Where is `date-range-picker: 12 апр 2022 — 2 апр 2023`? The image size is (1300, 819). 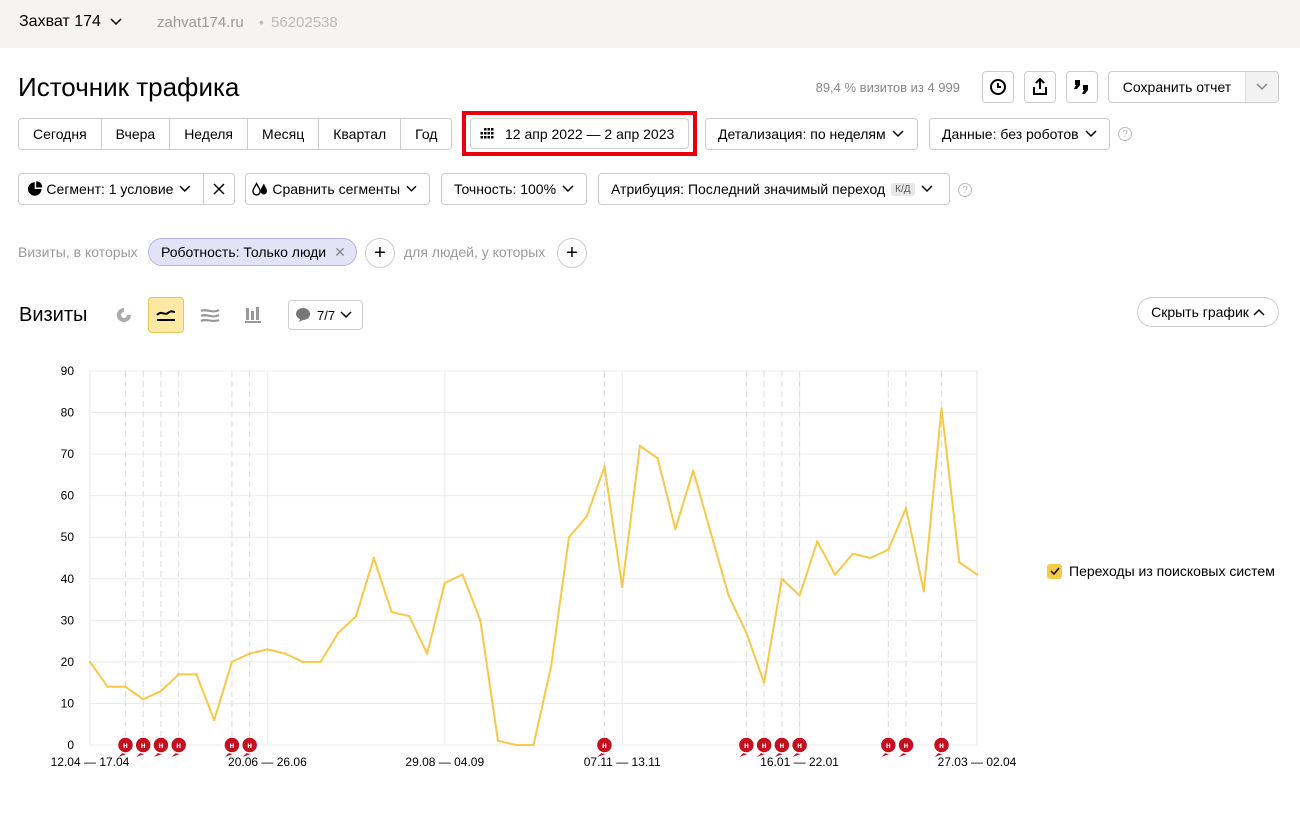 date-range-picker: 12 апр 2022 — 2 апр 2023 is located at coordinates (579, 133).